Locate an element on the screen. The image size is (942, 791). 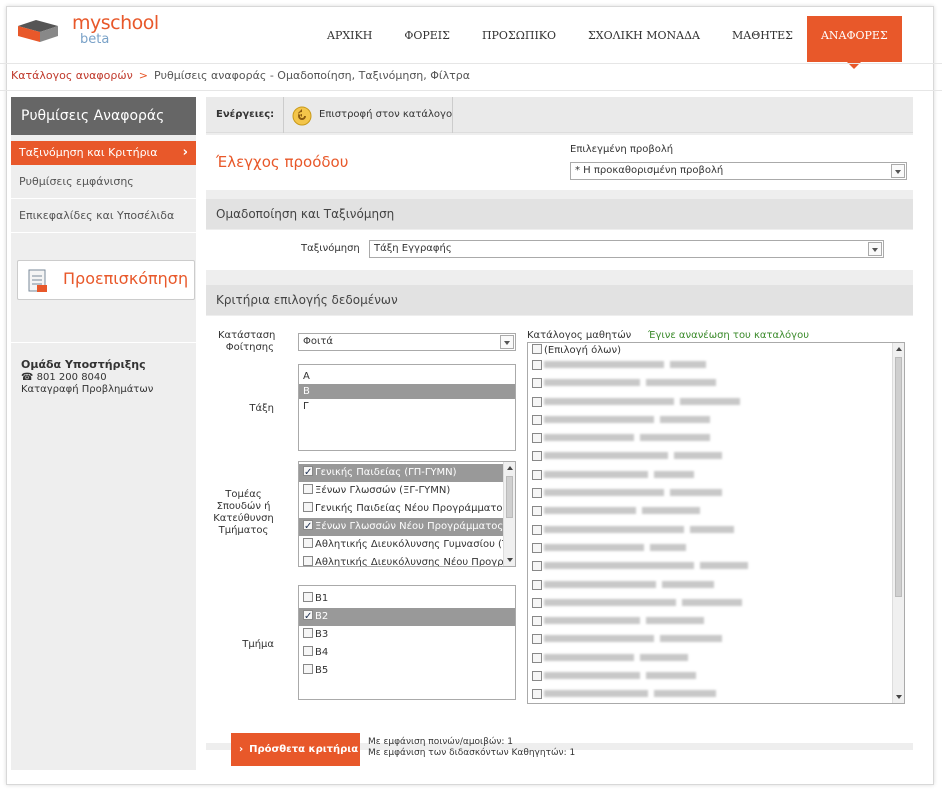
logo: myschool beta is located at coordinates (86, 28).